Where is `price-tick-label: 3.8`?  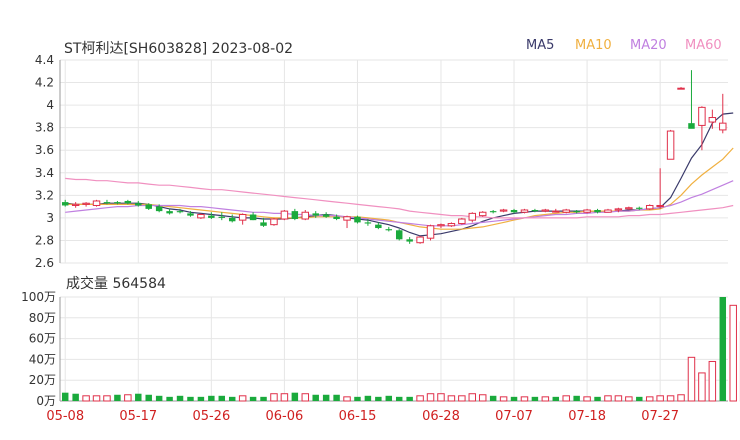 price-tick-label: 3.8 is located at coordinates (44, 128).